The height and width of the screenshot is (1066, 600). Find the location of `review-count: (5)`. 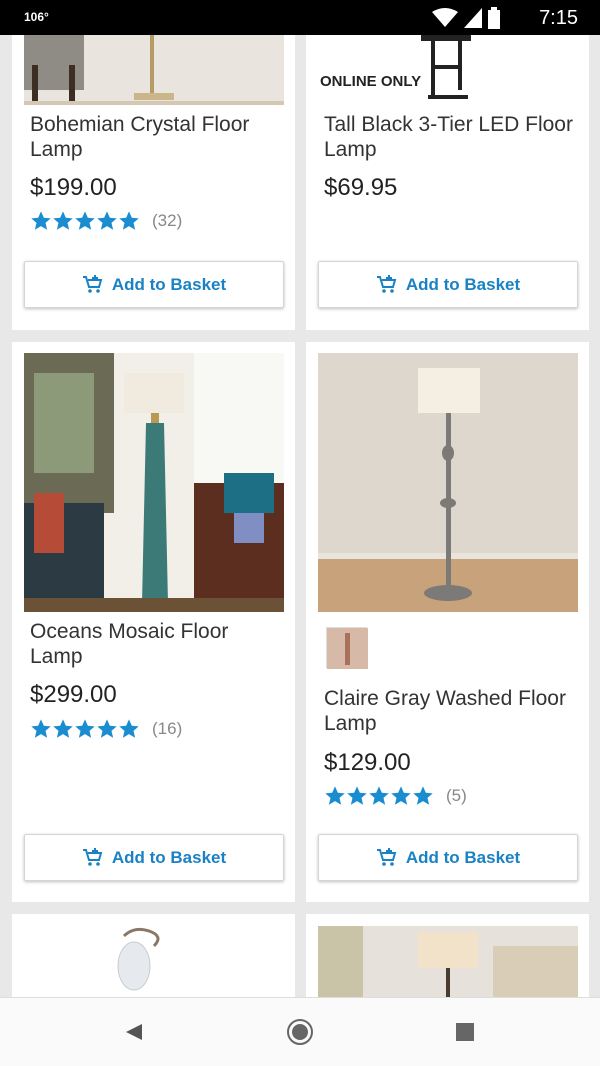

review-count: (5) is located at coordinates (456, 796).